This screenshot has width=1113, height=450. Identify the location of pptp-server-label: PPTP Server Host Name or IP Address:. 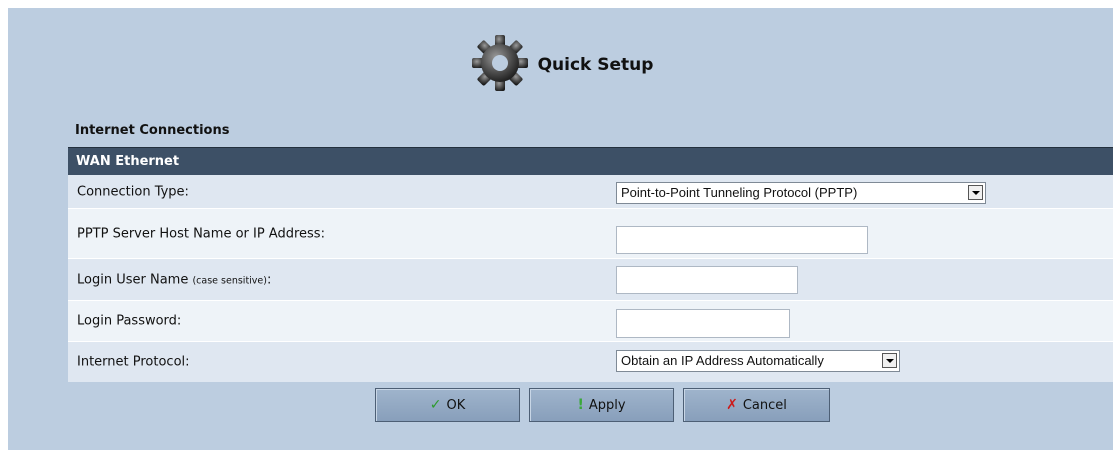
(201, 233).